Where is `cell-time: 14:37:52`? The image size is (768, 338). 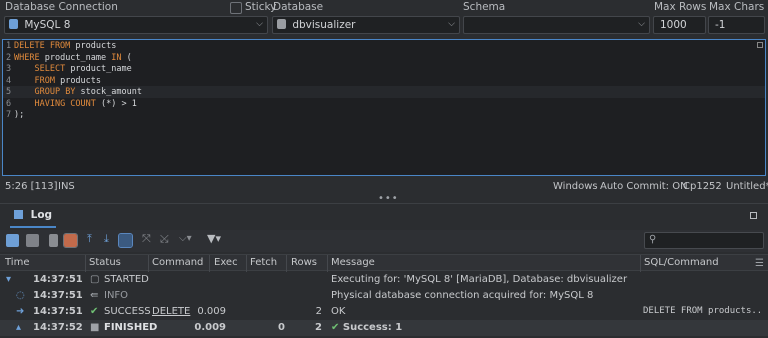 cell-time: 14:37:52 is located at coordinates (58, 327).